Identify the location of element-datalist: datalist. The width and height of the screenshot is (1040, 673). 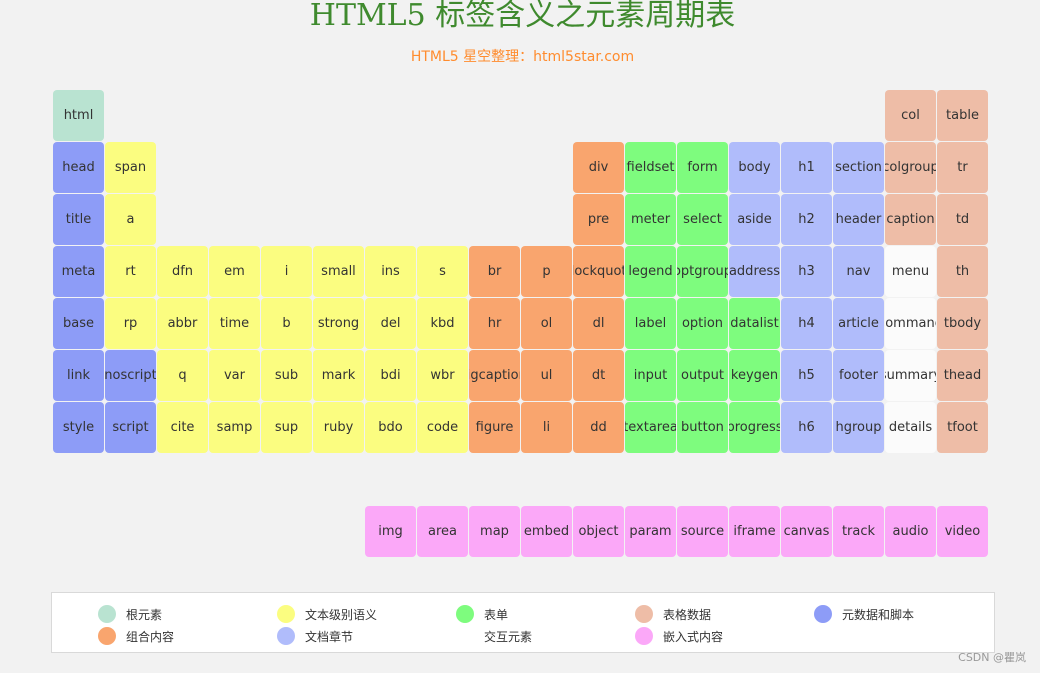
(754, 323).